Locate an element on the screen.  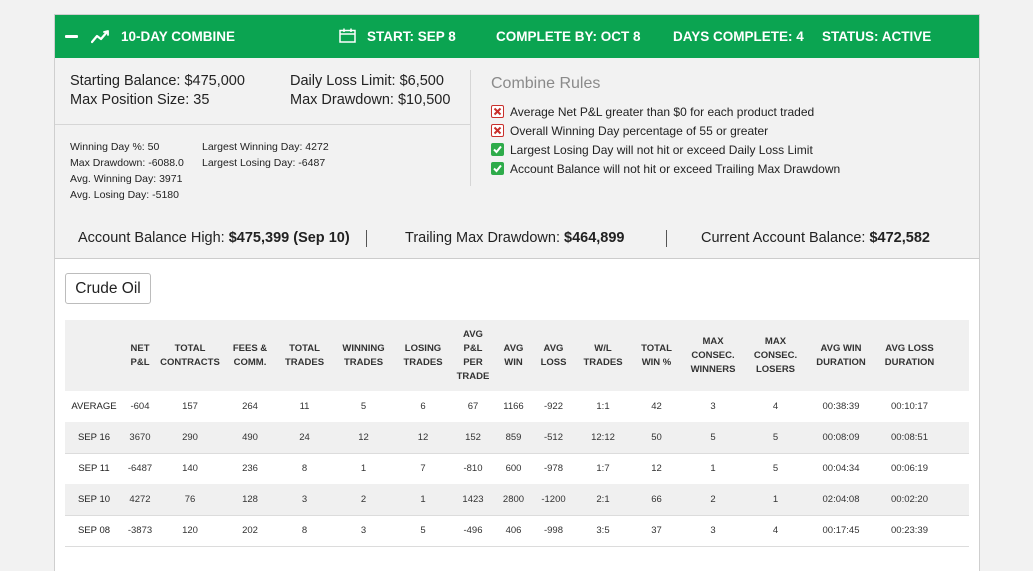
trend-chart-icon is located at coordinates (100, 37).